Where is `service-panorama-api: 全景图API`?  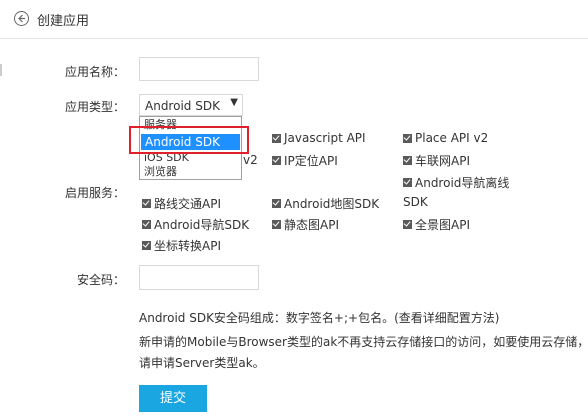
service-panorama-api: 全景图API is located at coordinates (436, 224).